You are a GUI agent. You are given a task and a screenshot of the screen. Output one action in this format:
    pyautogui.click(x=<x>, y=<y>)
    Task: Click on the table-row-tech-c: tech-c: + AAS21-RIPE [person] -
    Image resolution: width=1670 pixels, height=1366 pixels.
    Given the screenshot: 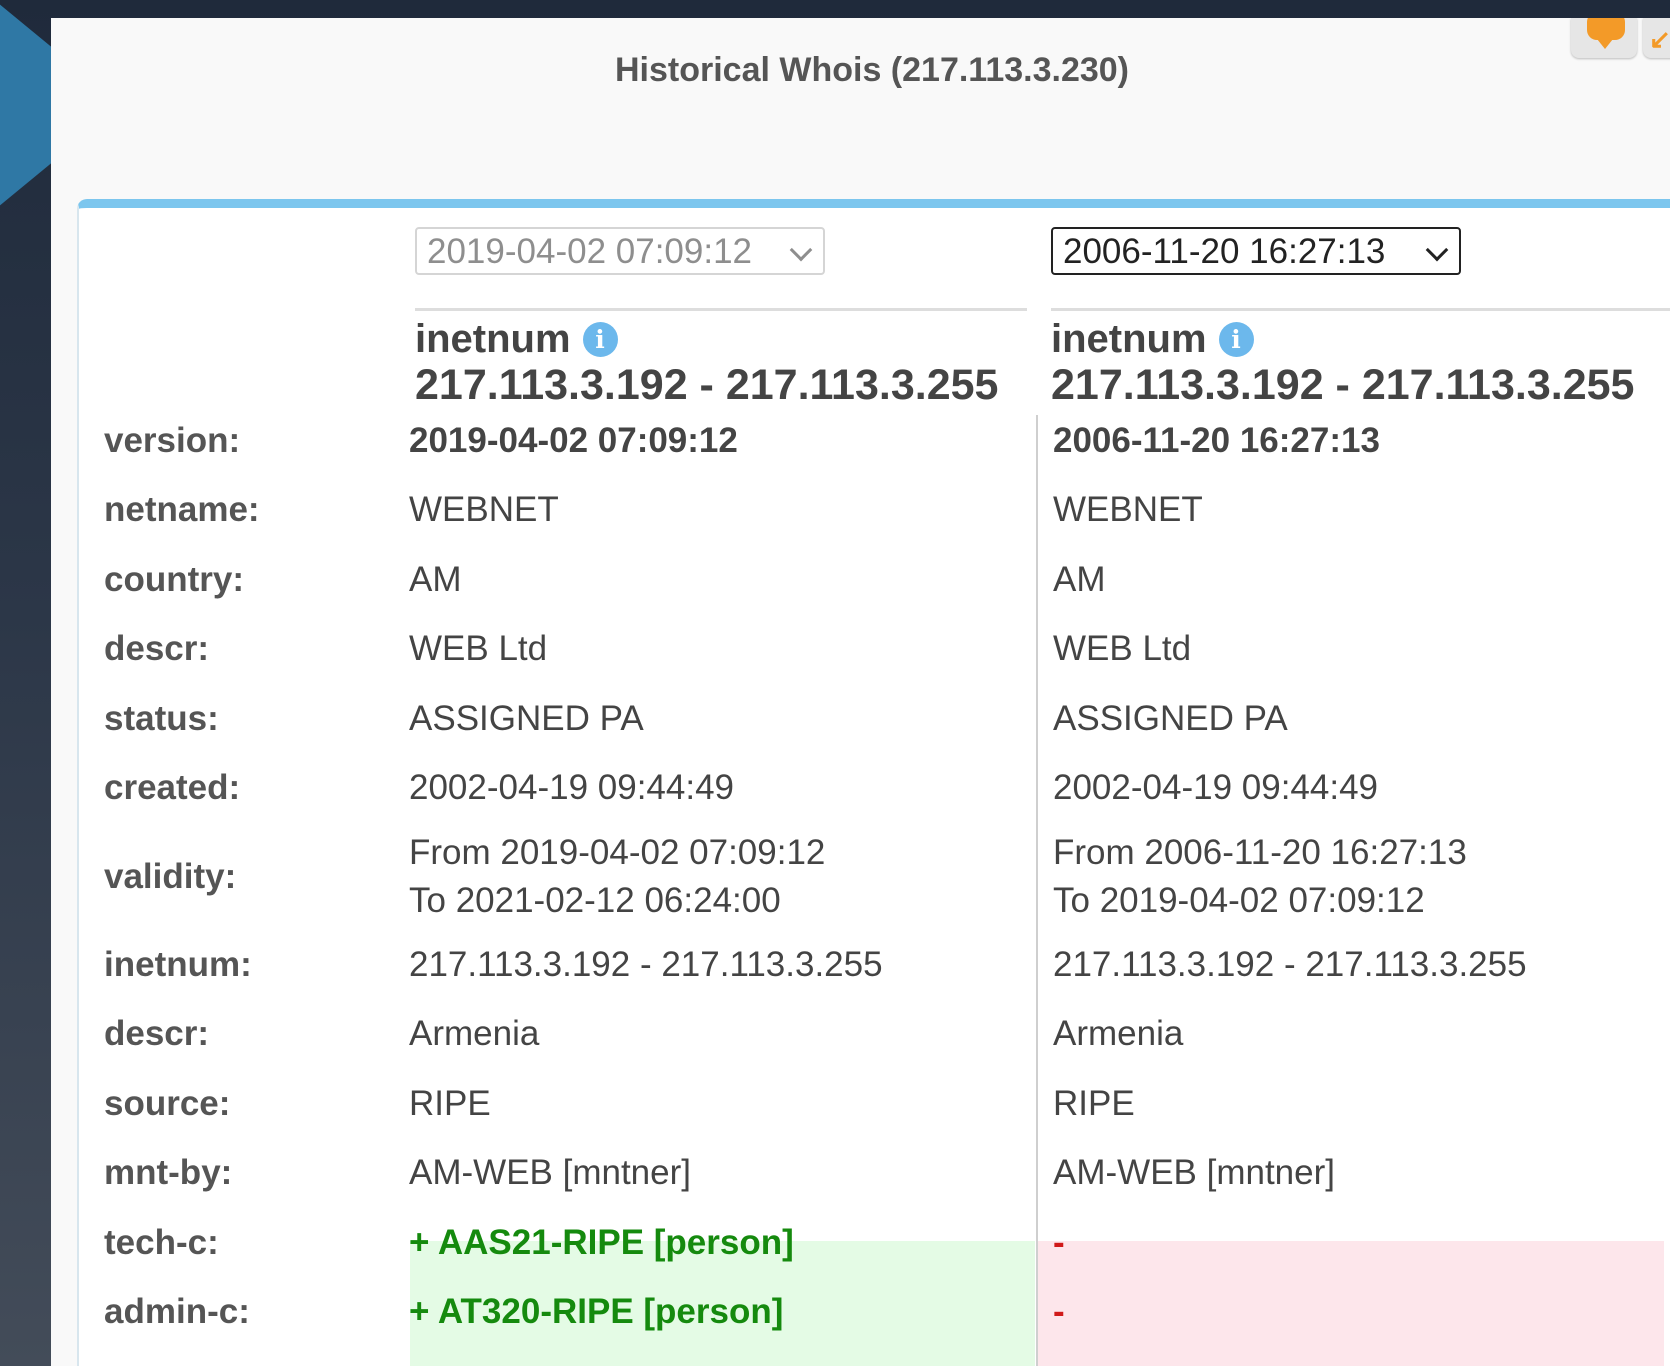 What is the action you would take?
    pyautogui.click(x=874, y=1243)
    